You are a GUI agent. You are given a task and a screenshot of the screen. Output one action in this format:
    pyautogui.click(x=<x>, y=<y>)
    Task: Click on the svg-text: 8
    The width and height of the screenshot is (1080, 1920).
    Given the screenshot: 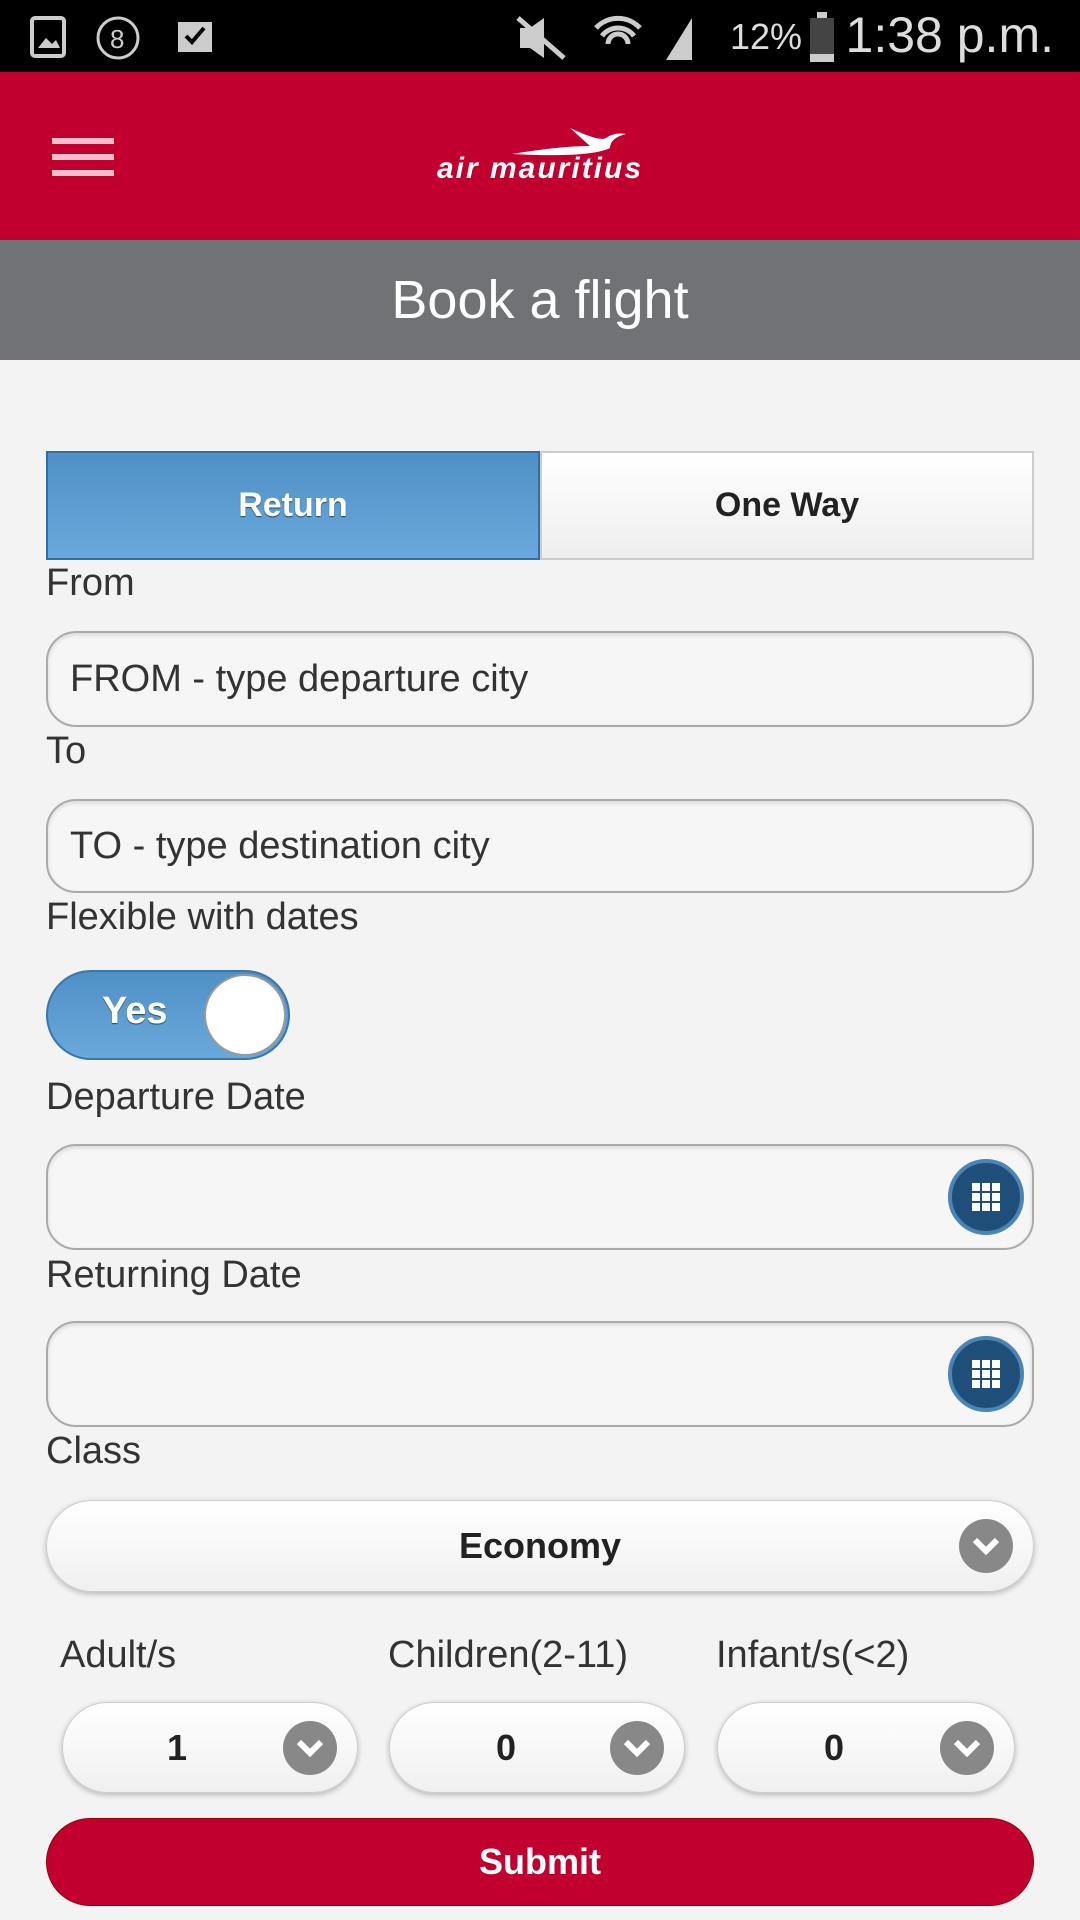 What is the action you would take?
    pyautogui.click(x=117, y=39)
    